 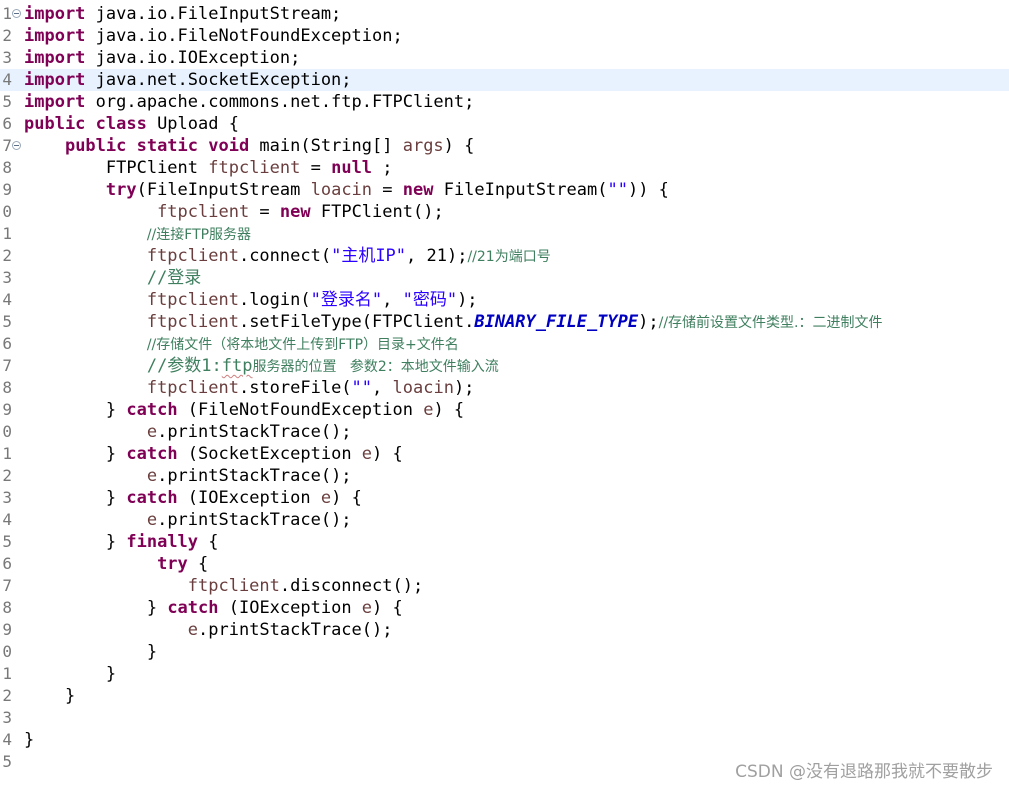 What do you see at coordinates (504, 630) in the screenshot?
I see `code-line: 9 e.printStackTrace();` at bounding box center [504, 630].